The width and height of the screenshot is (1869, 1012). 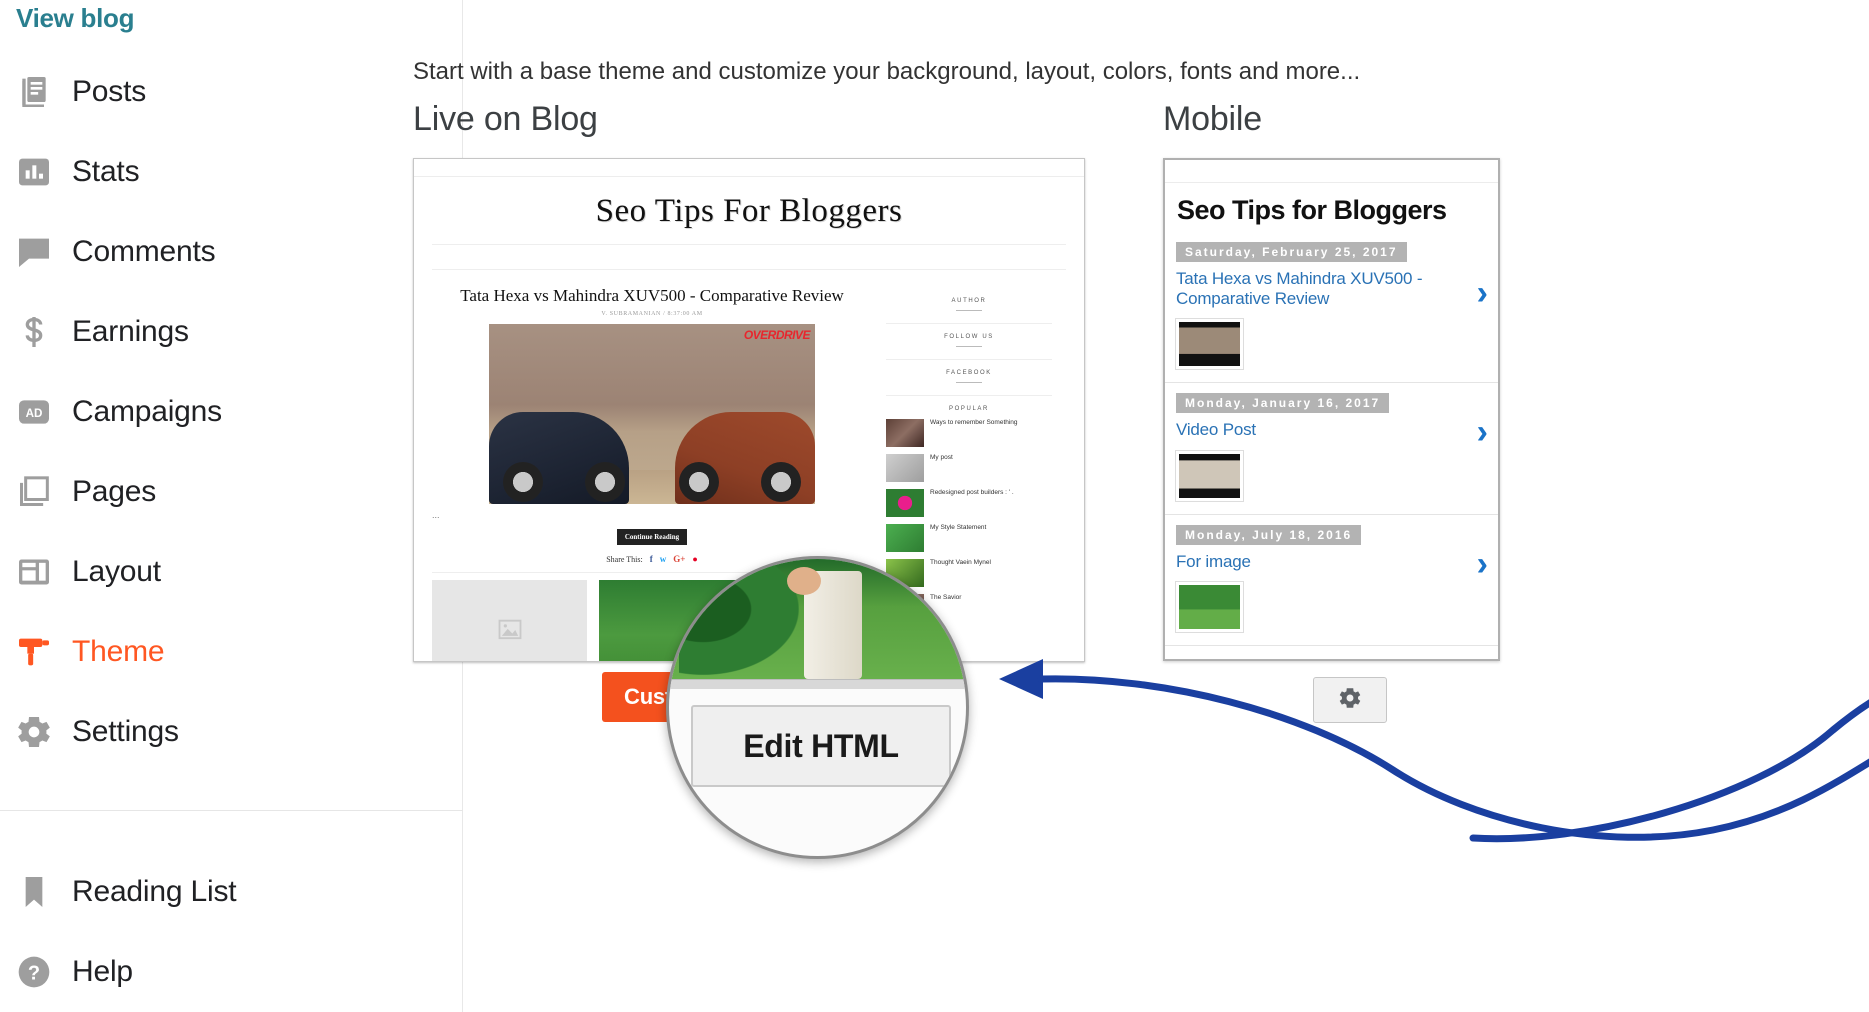 I want to click on edit-html-button: Edit HTML, so click(x=821, y=746).